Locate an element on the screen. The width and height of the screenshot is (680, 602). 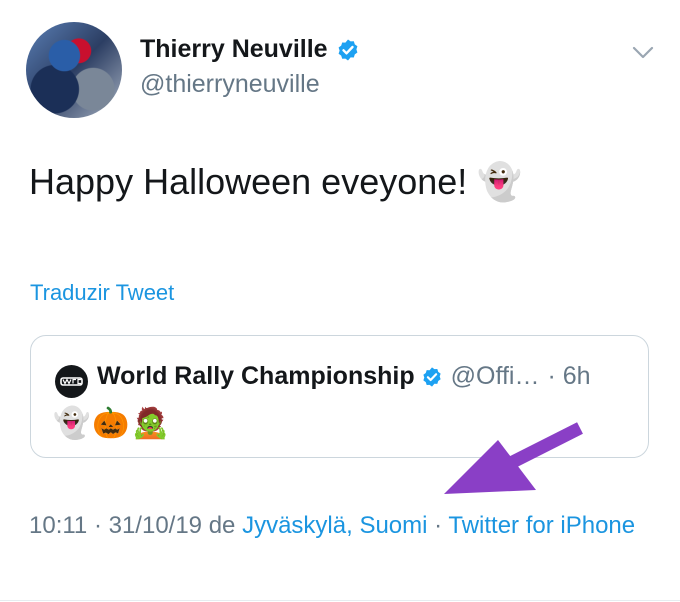
wrc-logo-icon is located at coordinates (71, 381).